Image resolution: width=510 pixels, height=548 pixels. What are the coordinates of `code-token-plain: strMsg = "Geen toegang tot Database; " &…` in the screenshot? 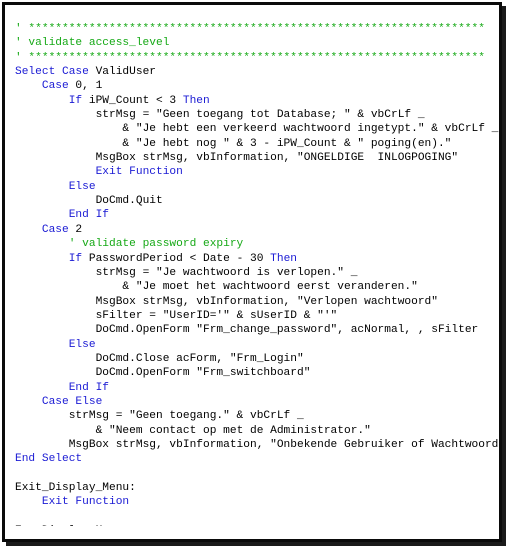 It's located at (260, 115).